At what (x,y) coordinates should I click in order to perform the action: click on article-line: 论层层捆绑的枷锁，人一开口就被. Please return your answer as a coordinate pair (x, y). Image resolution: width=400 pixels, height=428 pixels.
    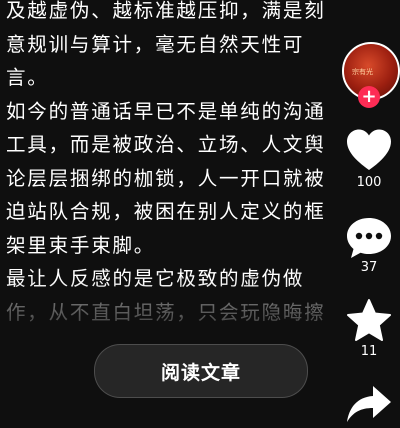
    Looking at the image, I should click on (166, 178).